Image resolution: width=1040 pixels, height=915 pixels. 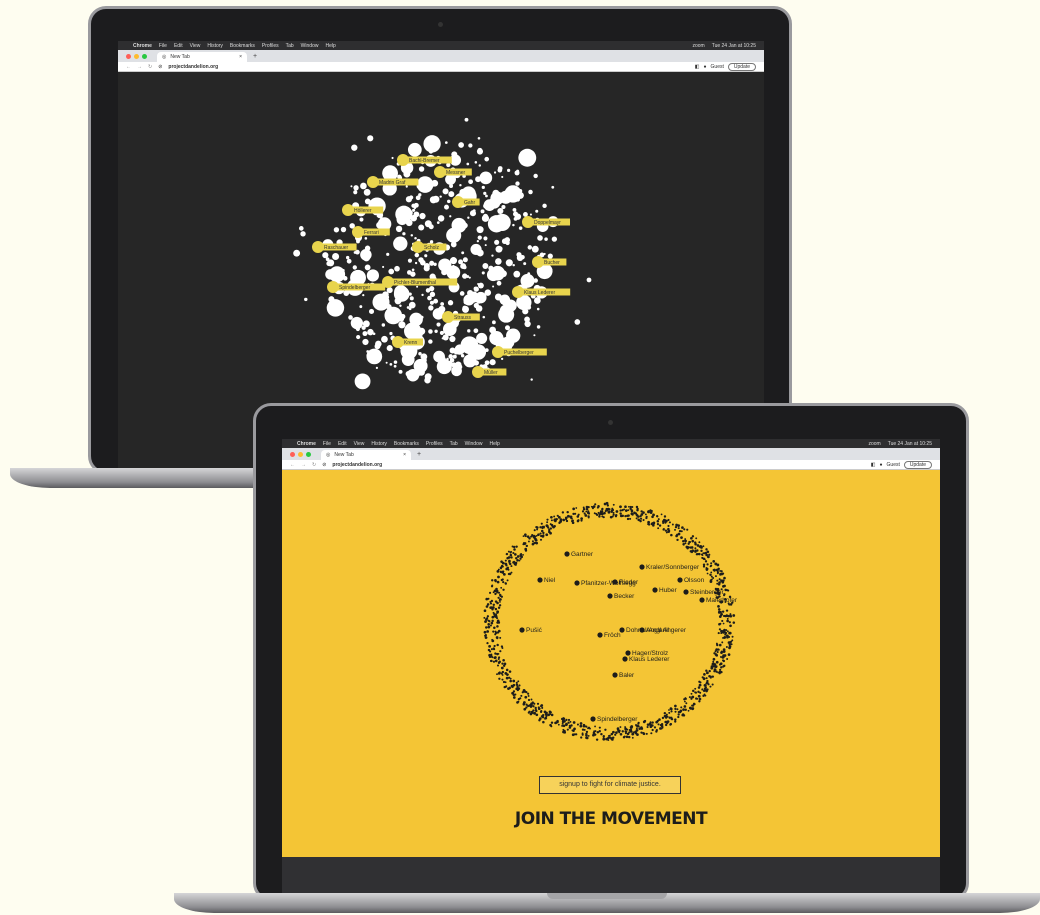 I want to click on back-icon: ←, so click(x=128, y=67).